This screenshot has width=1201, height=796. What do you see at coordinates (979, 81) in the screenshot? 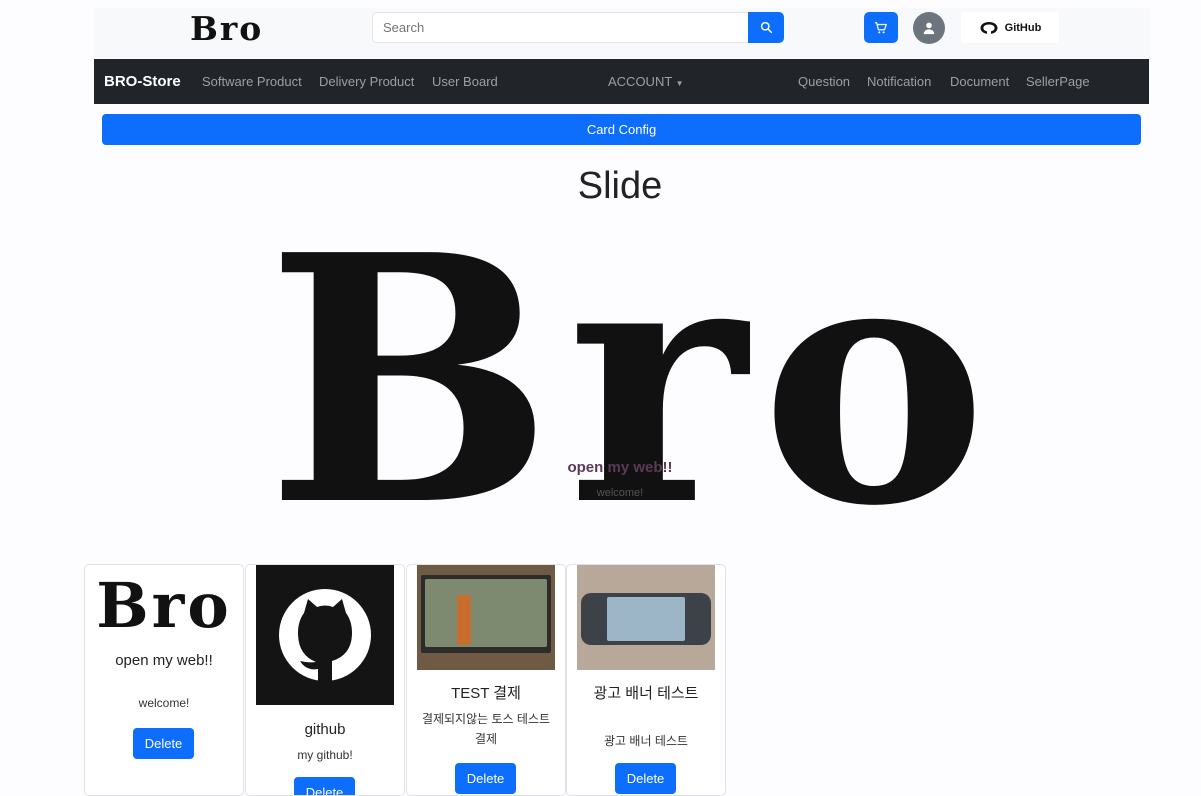
I see `nav-document: Document` at bounding box center [979, 81].